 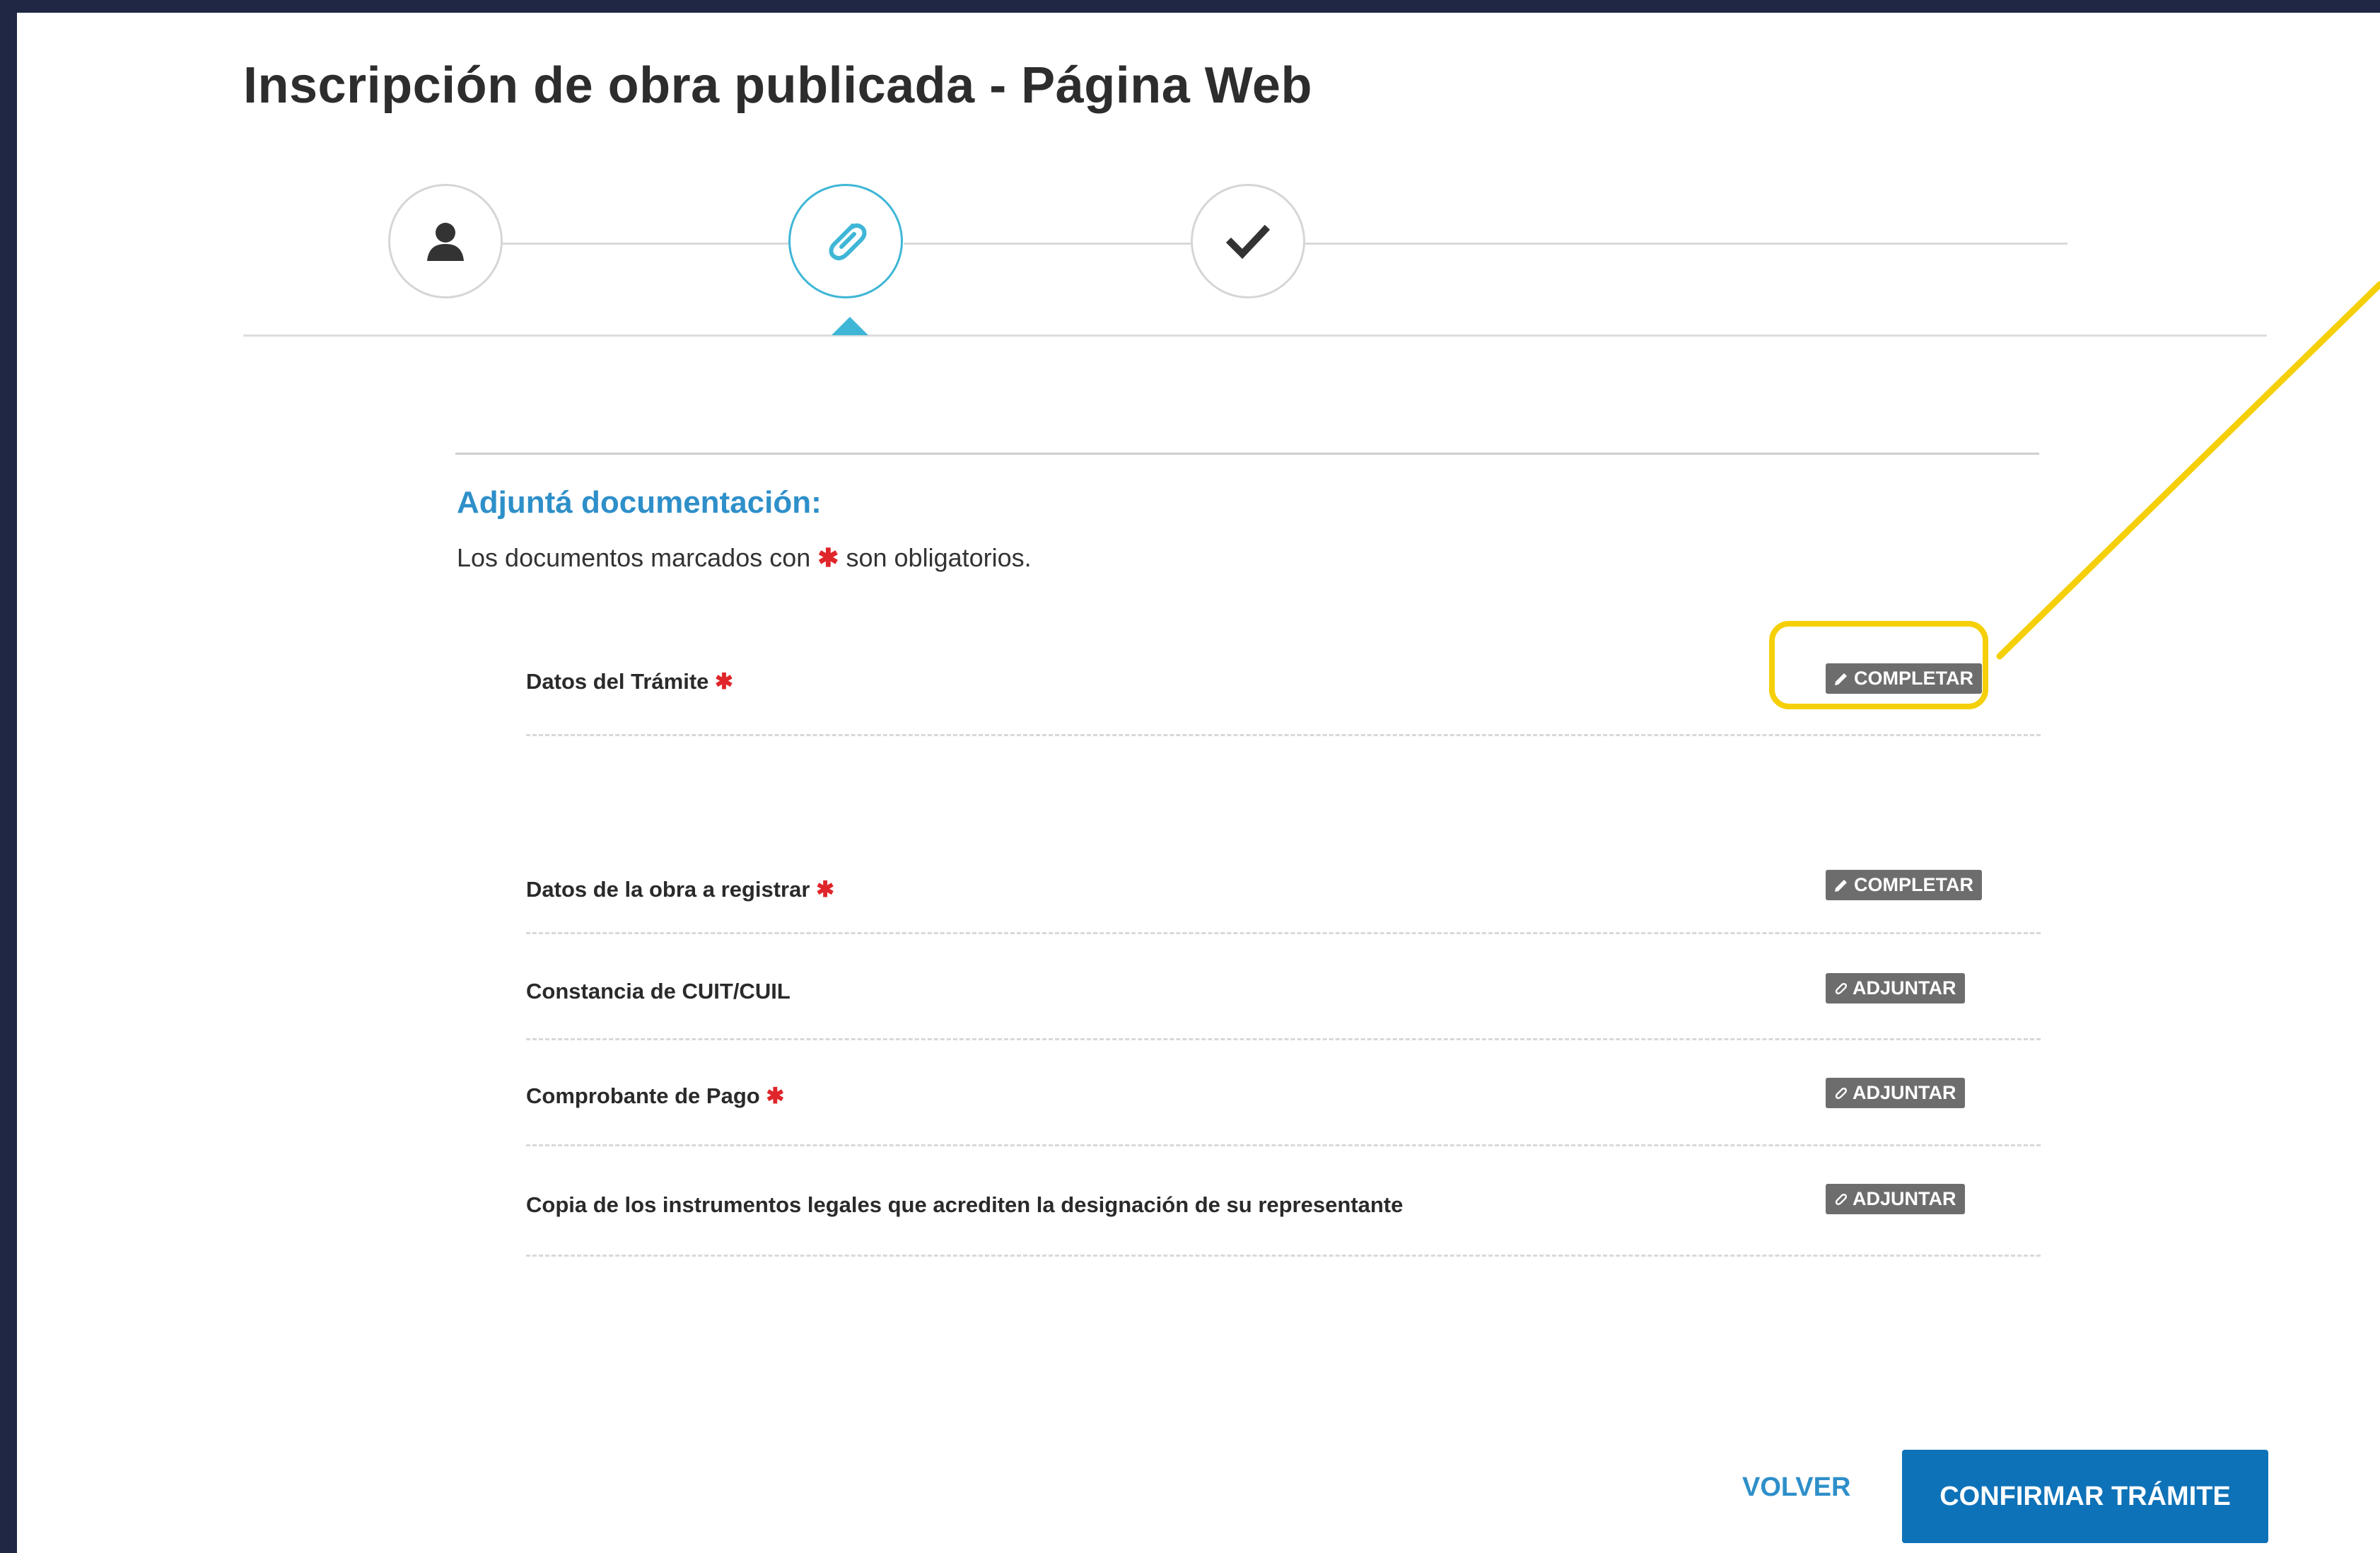 What do you see at coordinates (634, 557) in the screenshot?
I see `note-text: Los documentos marcados con` at bounding box center [634, 557].